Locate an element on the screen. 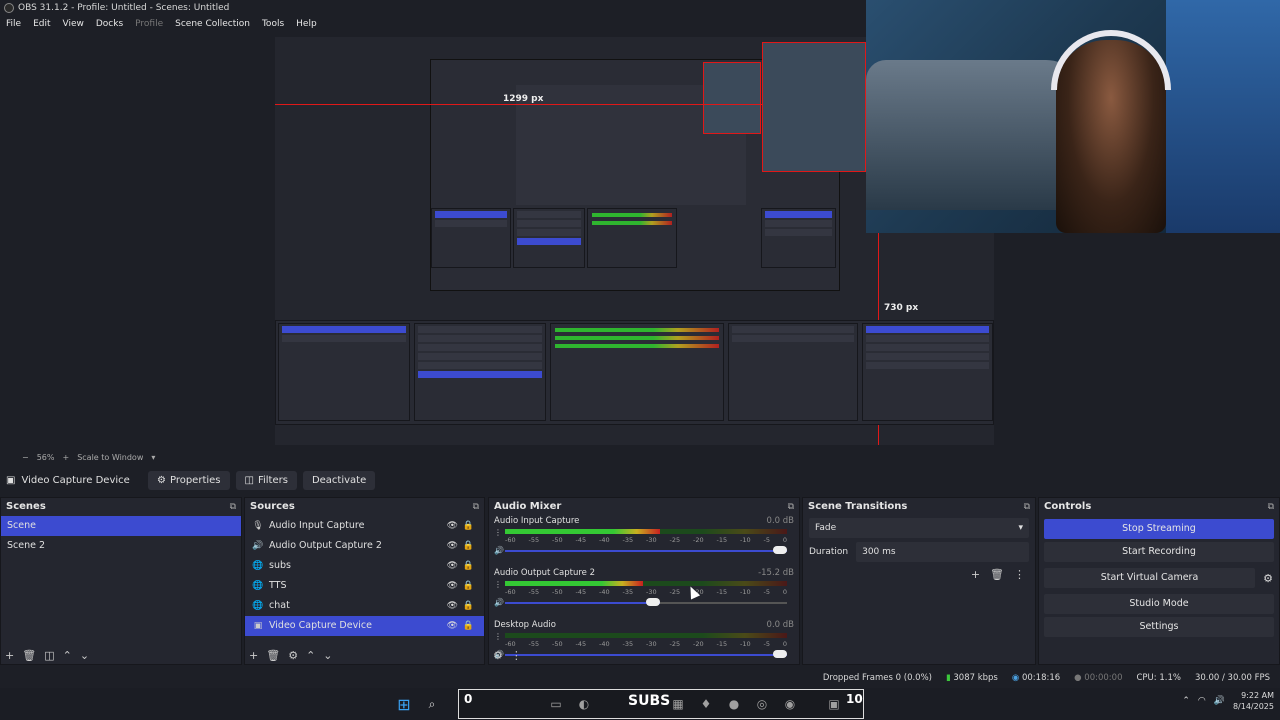  menu-tools: Tools is located at coordinates (273, 24).